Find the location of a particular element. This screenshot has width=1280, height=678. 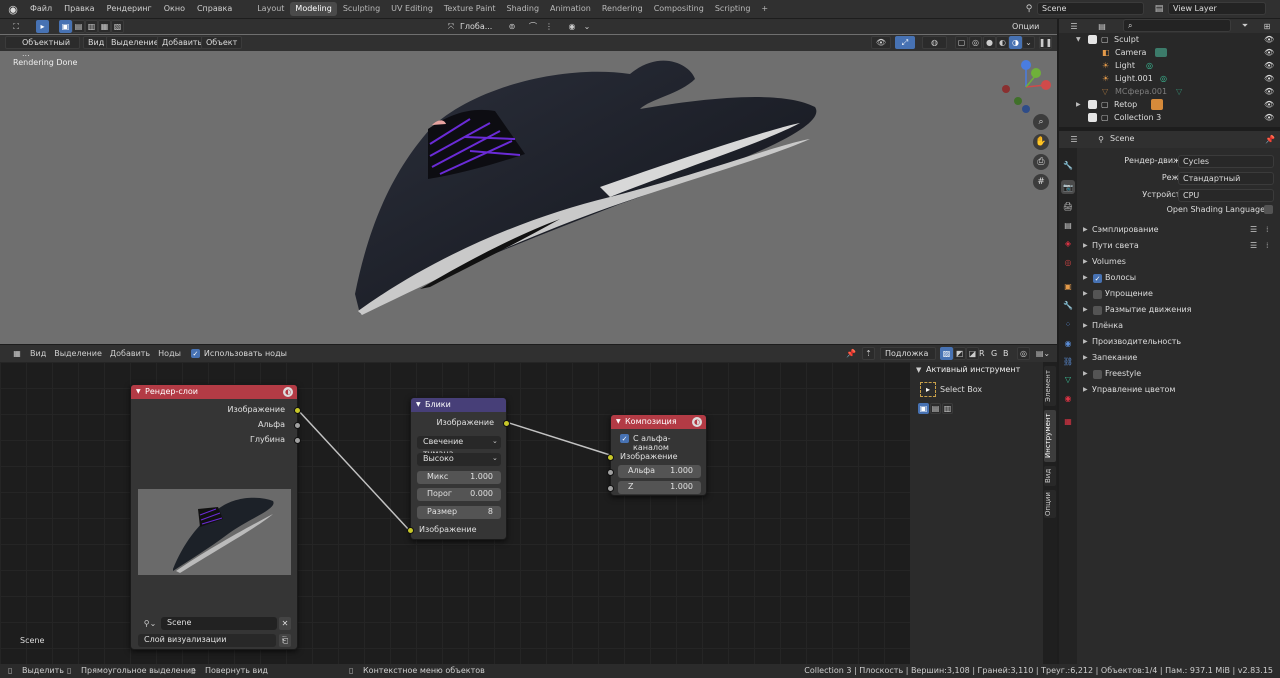

select-new-icon: ▣ is located at coordinates (65, 26).